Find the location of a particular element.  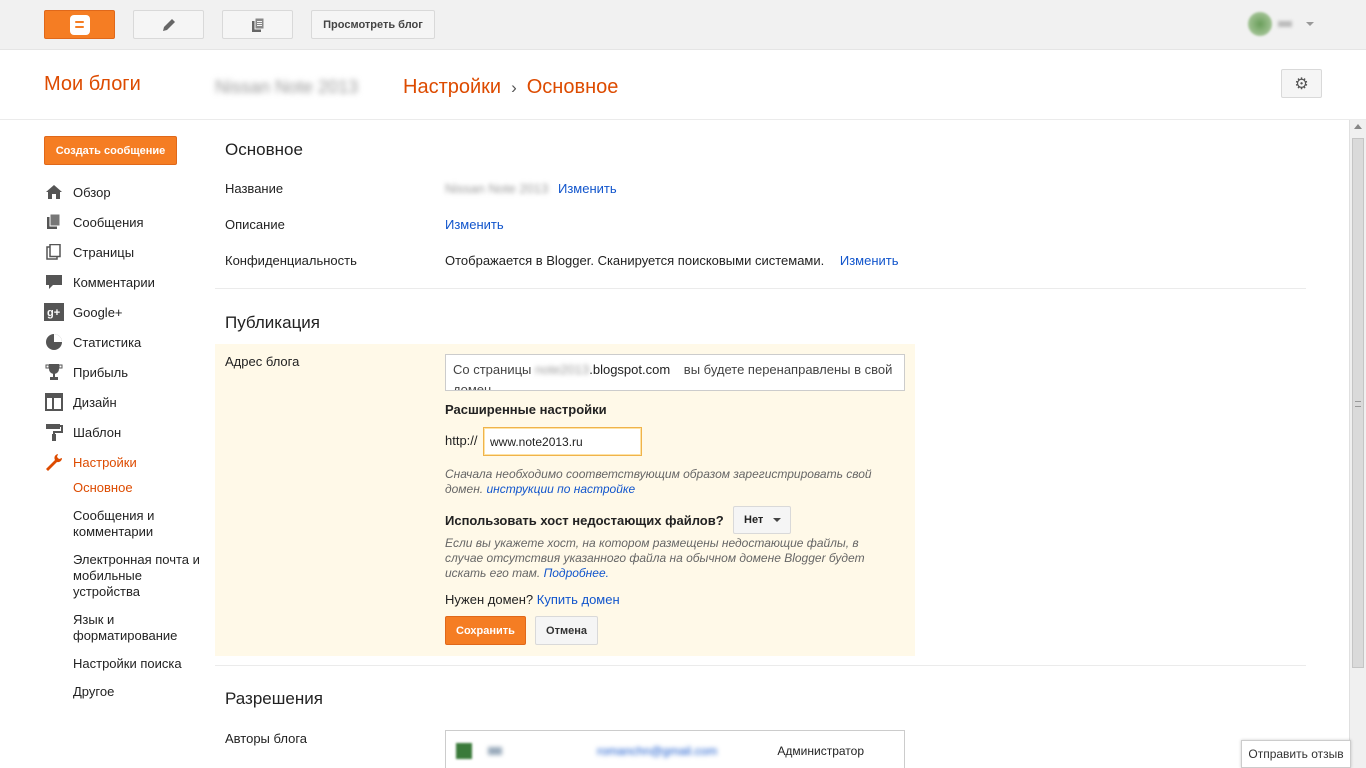

sidebar-item-label: Статистика is located at coordinates (107, 342).